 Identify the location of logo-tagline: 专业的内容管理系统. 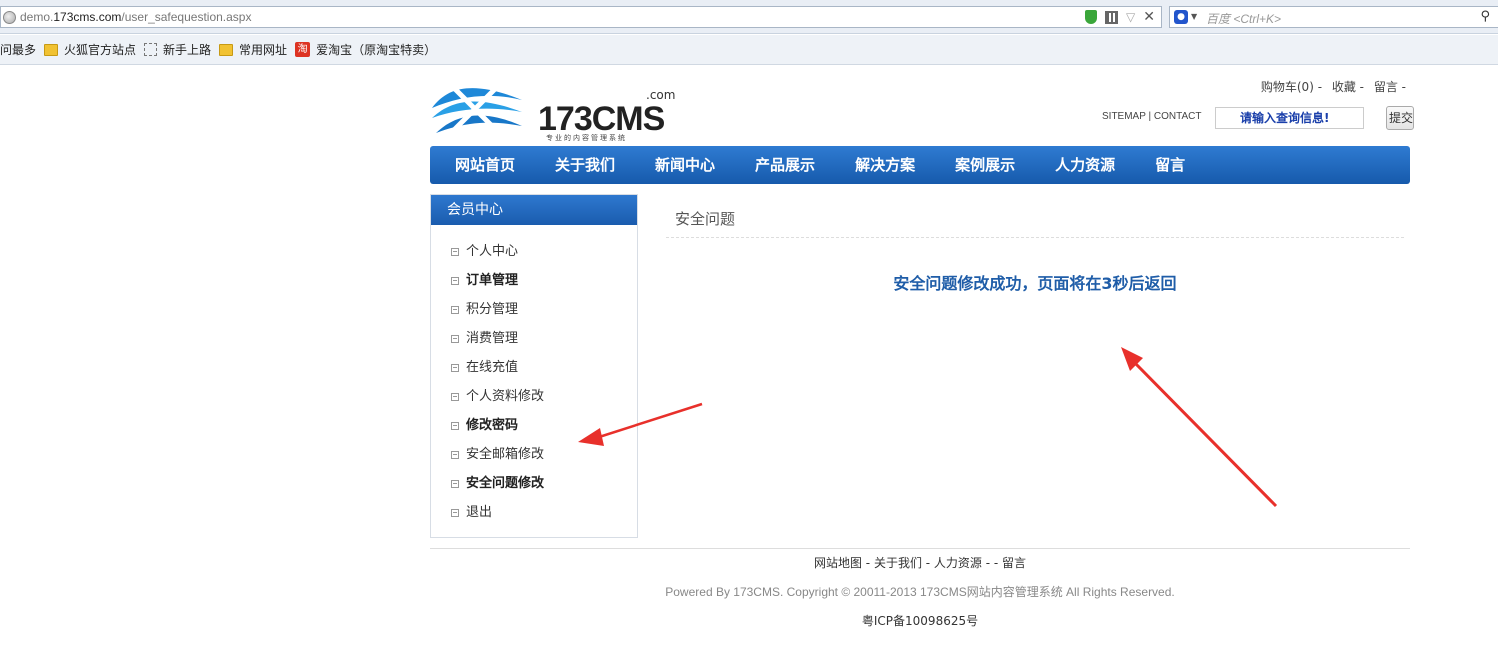
(586, 138).